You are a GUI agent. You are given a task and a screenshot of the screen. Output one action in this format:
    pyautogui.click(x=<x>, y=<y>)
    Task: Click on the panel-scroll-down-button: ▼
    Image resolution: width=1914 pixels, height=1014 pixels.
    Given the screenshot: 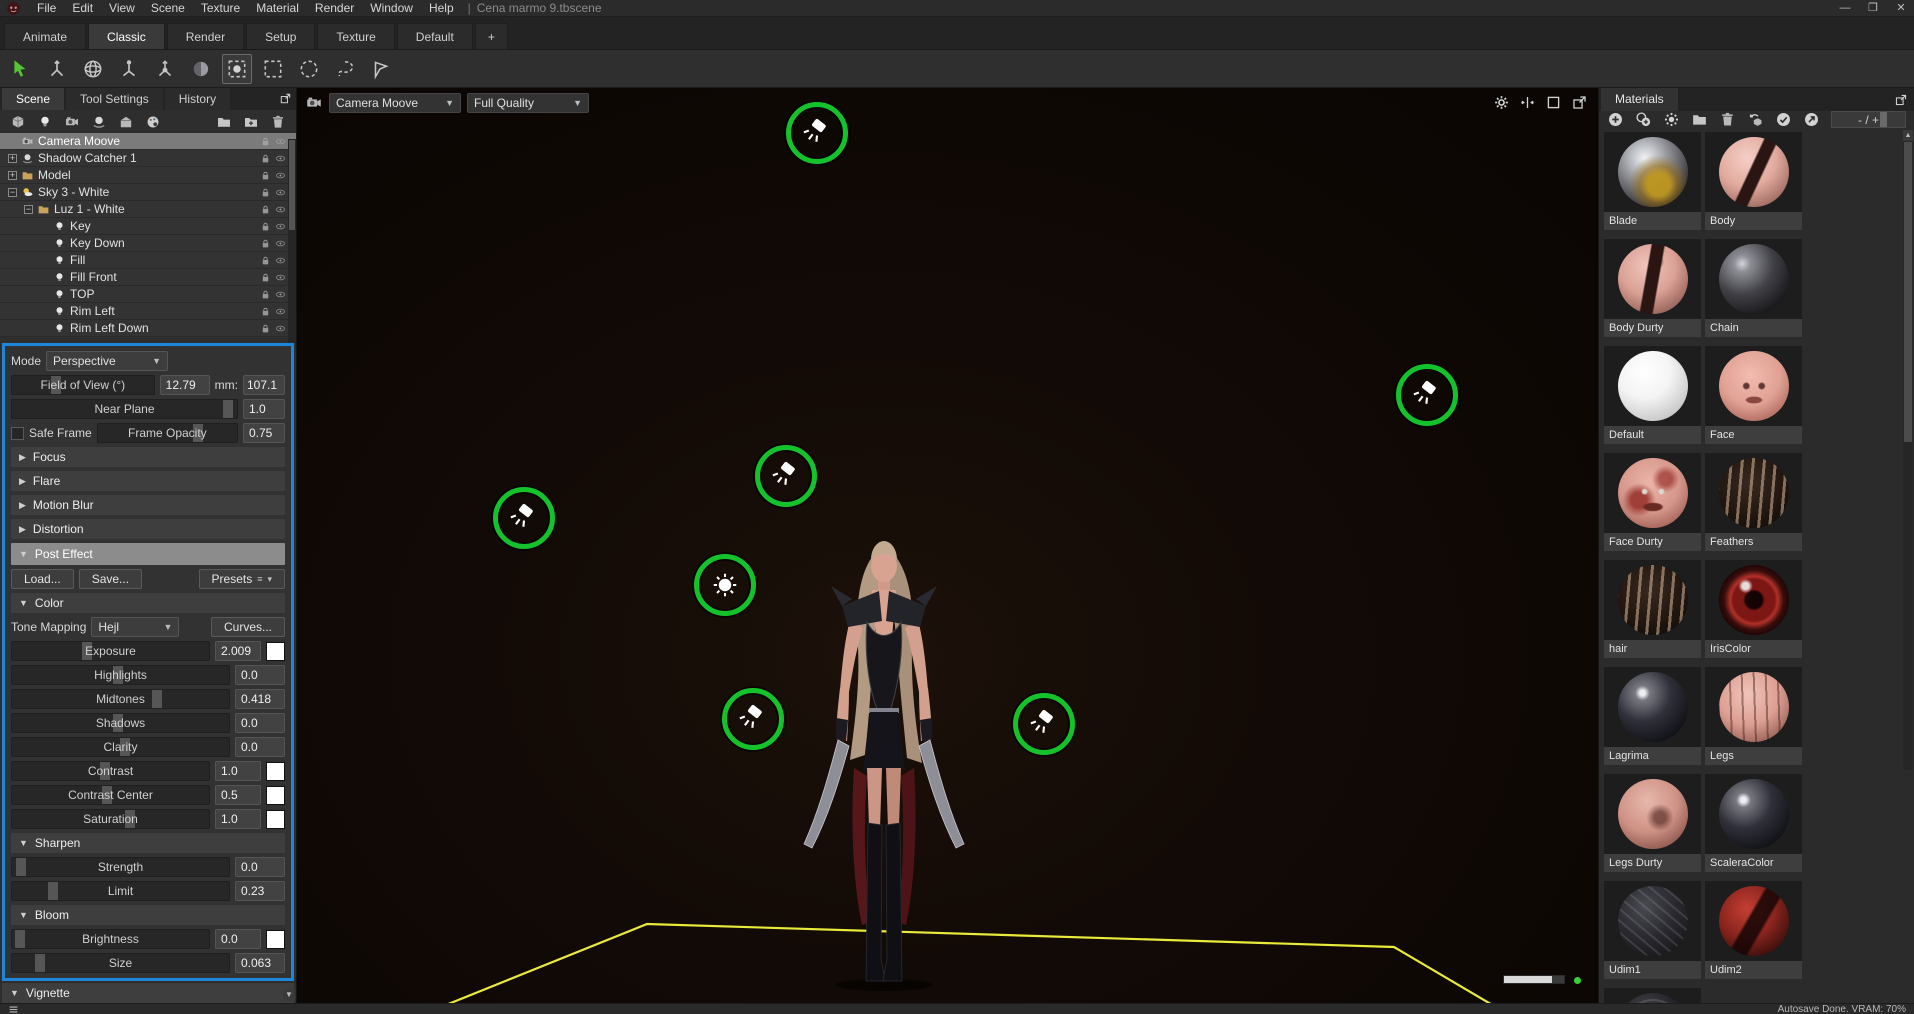 What is the action you would take?
    pyautogui.click(x=289, y=995)
    